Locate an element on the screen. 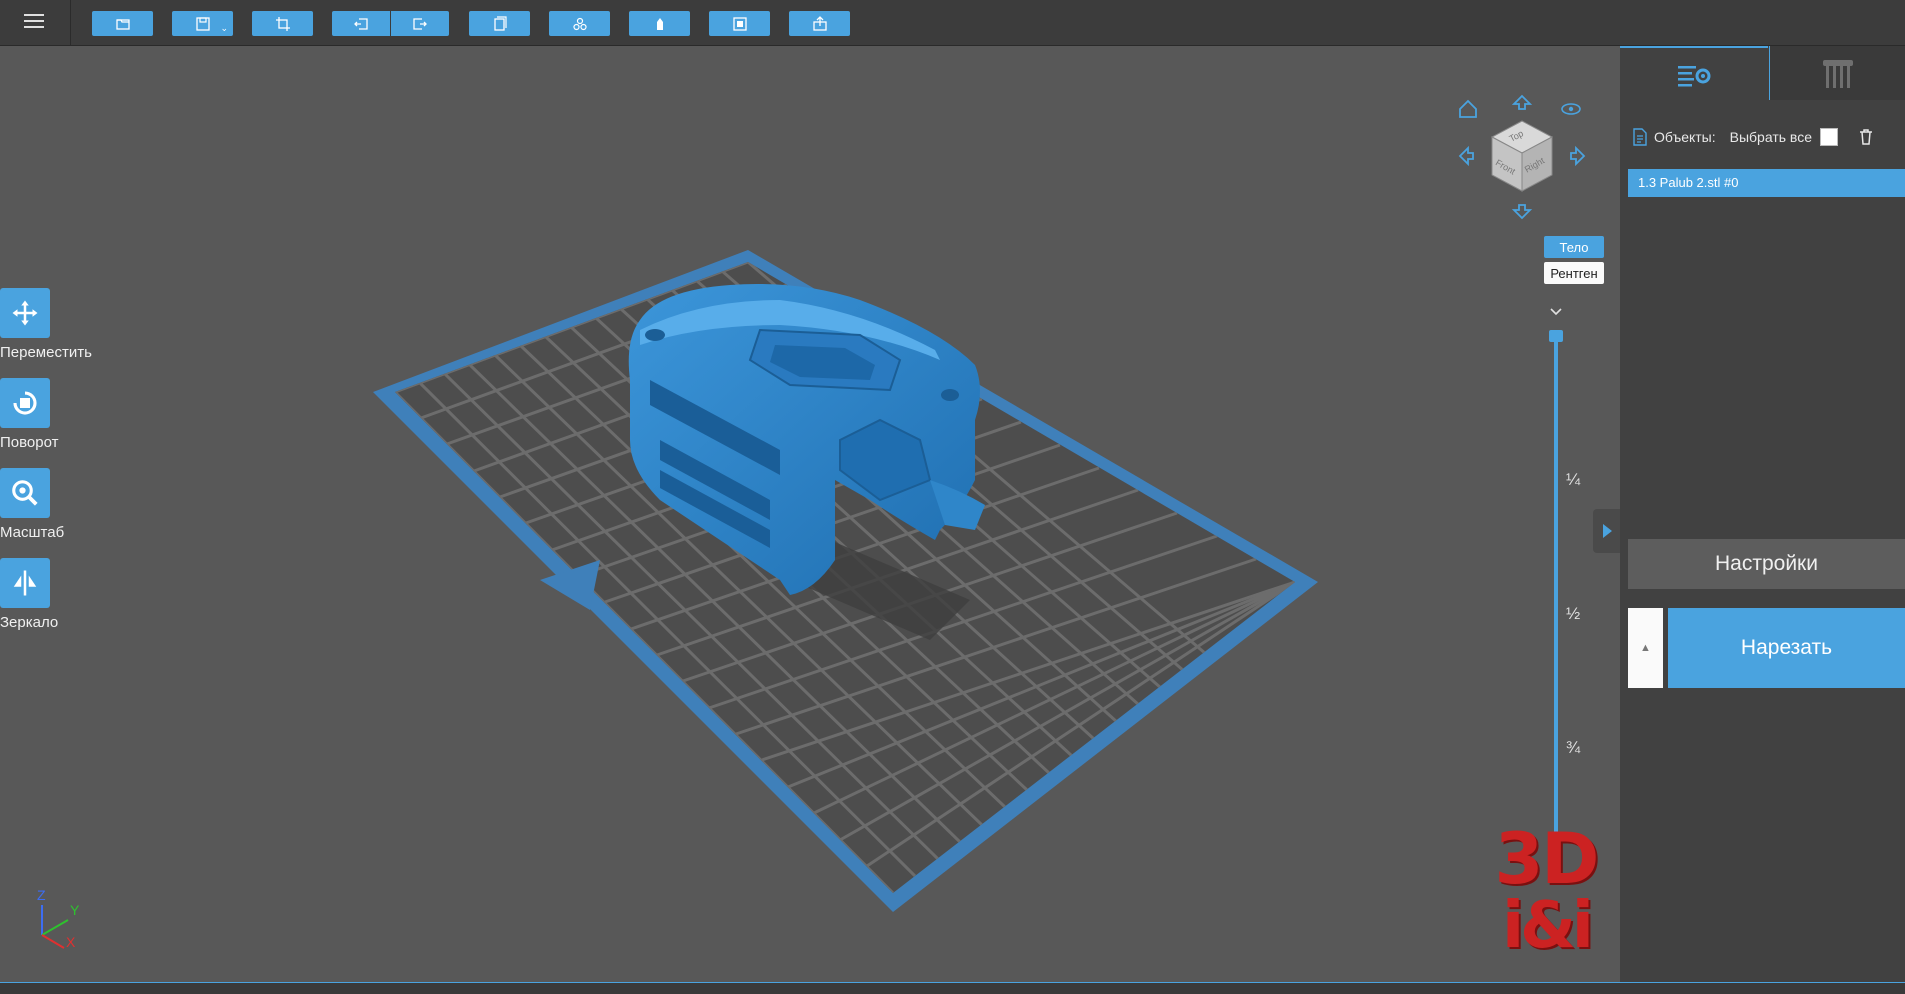 This screenshot has height=994, width=1905. arrange-button is located at coordinates (579, 23).